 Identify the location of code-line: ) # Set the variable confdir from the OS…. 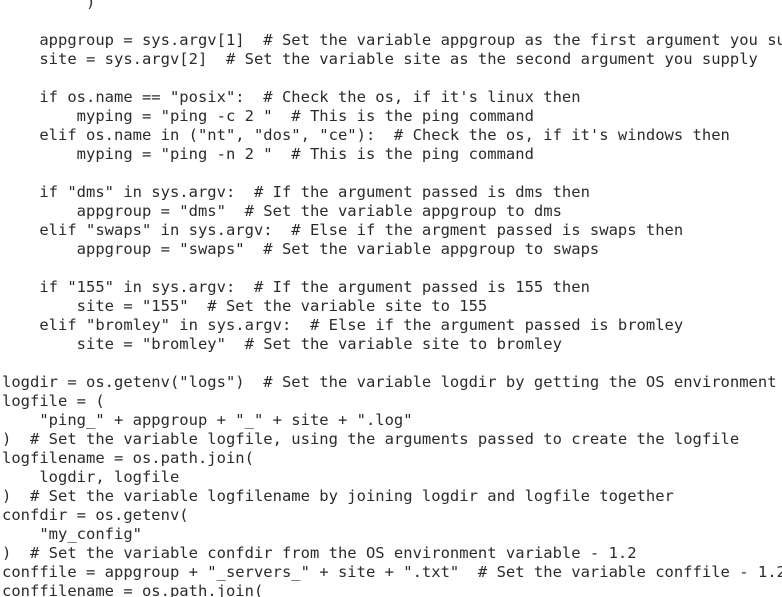
(392, 553).